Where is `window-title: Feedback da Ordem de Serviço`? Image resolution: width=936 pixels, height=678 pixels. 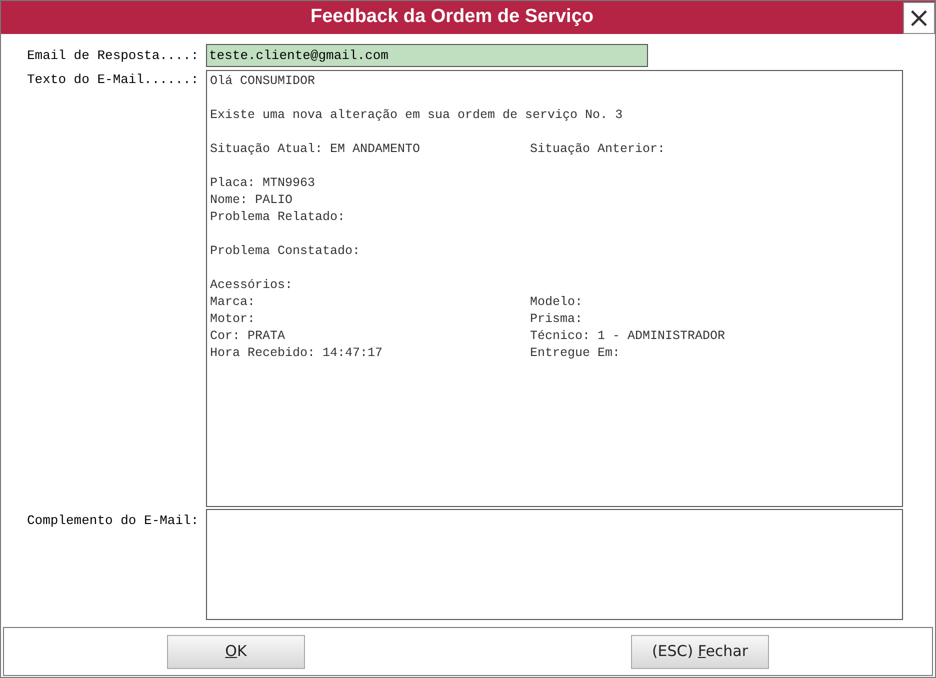 window-title: Feedback da Ordem de Serviço is located at coordinates (452, 17).